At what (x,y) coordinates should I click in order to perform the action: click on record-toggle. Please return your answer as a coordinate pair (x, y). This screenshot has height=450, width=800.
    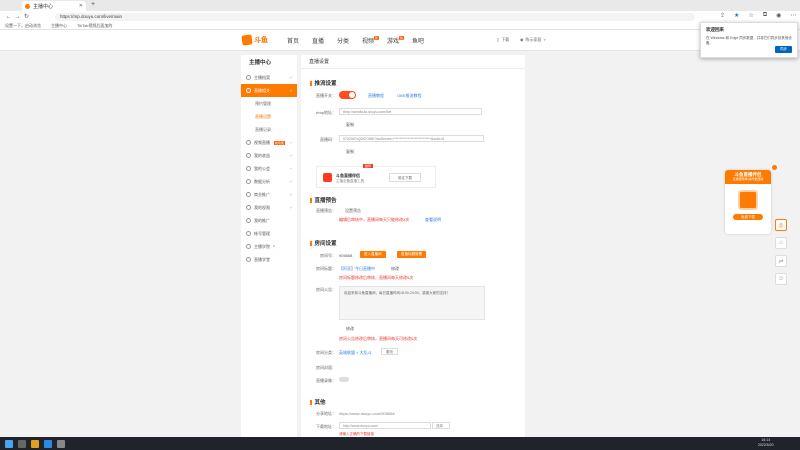
    Looking at the image, I should click on (344, 379).